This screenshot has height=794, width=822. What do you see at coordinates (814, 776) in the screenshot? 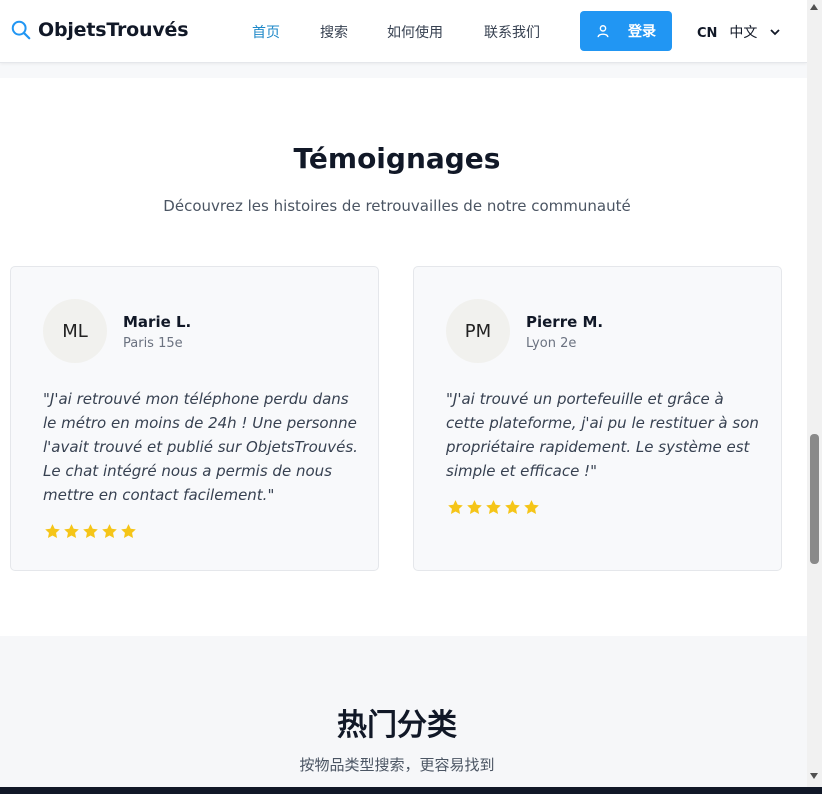
I see `scroll-down-arrow-icon` at bounding box center [814, 776].